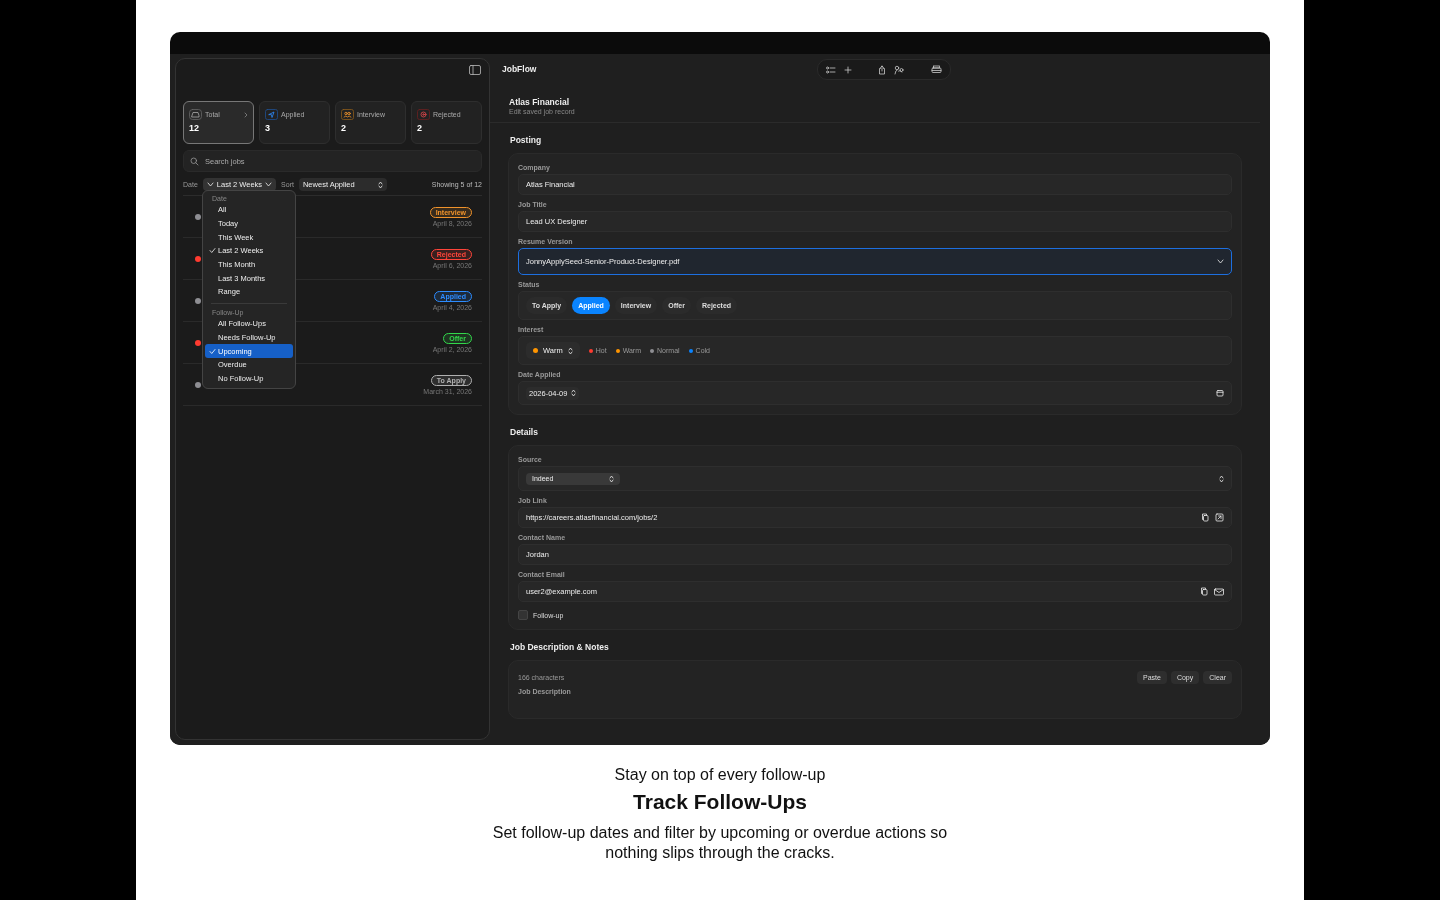 This screenshot has width=1440, height=900. What do you see at coordinates (720, 843) in the screenshot?
I see `caption-body: Set follow-up dates and filter by upcoming or overdue actions so nothing slips through the cracks.` at bounding box center [720, 843].